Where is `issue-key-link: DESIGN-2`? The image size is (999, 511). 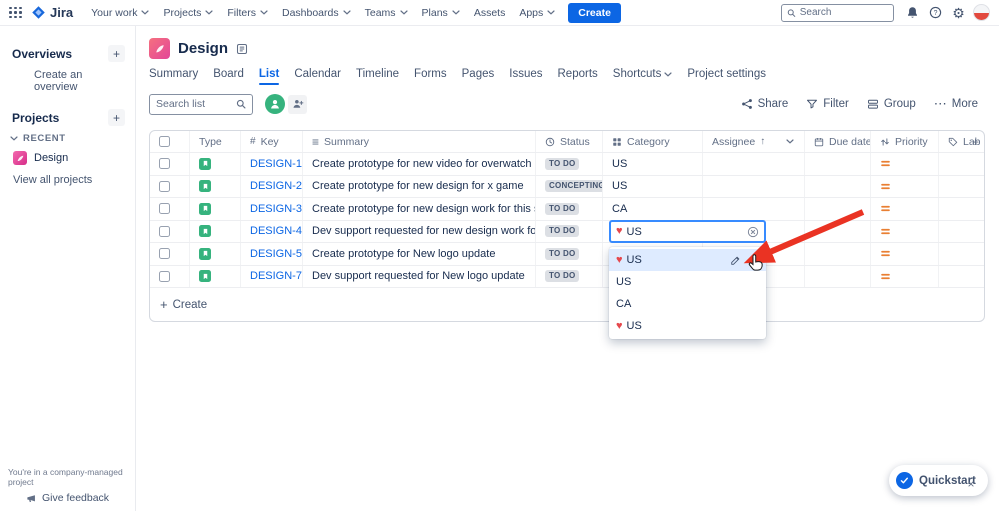
issue-key-link: DESIGN-2 is located at coordinates (276, 186).